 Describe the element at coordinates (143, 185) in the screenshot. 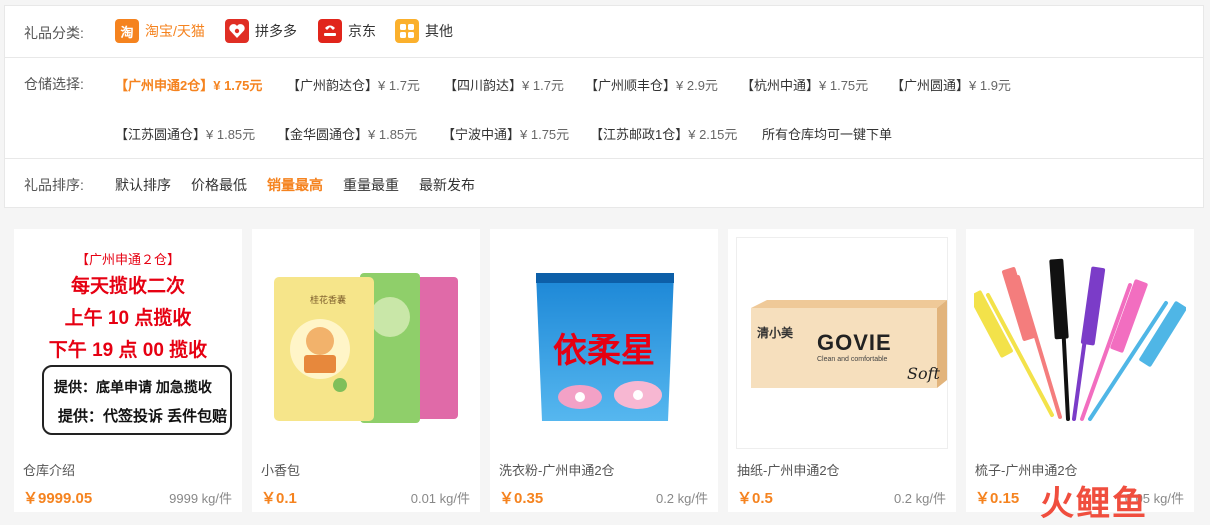

I see `sort-default: 默认排序` at that location.